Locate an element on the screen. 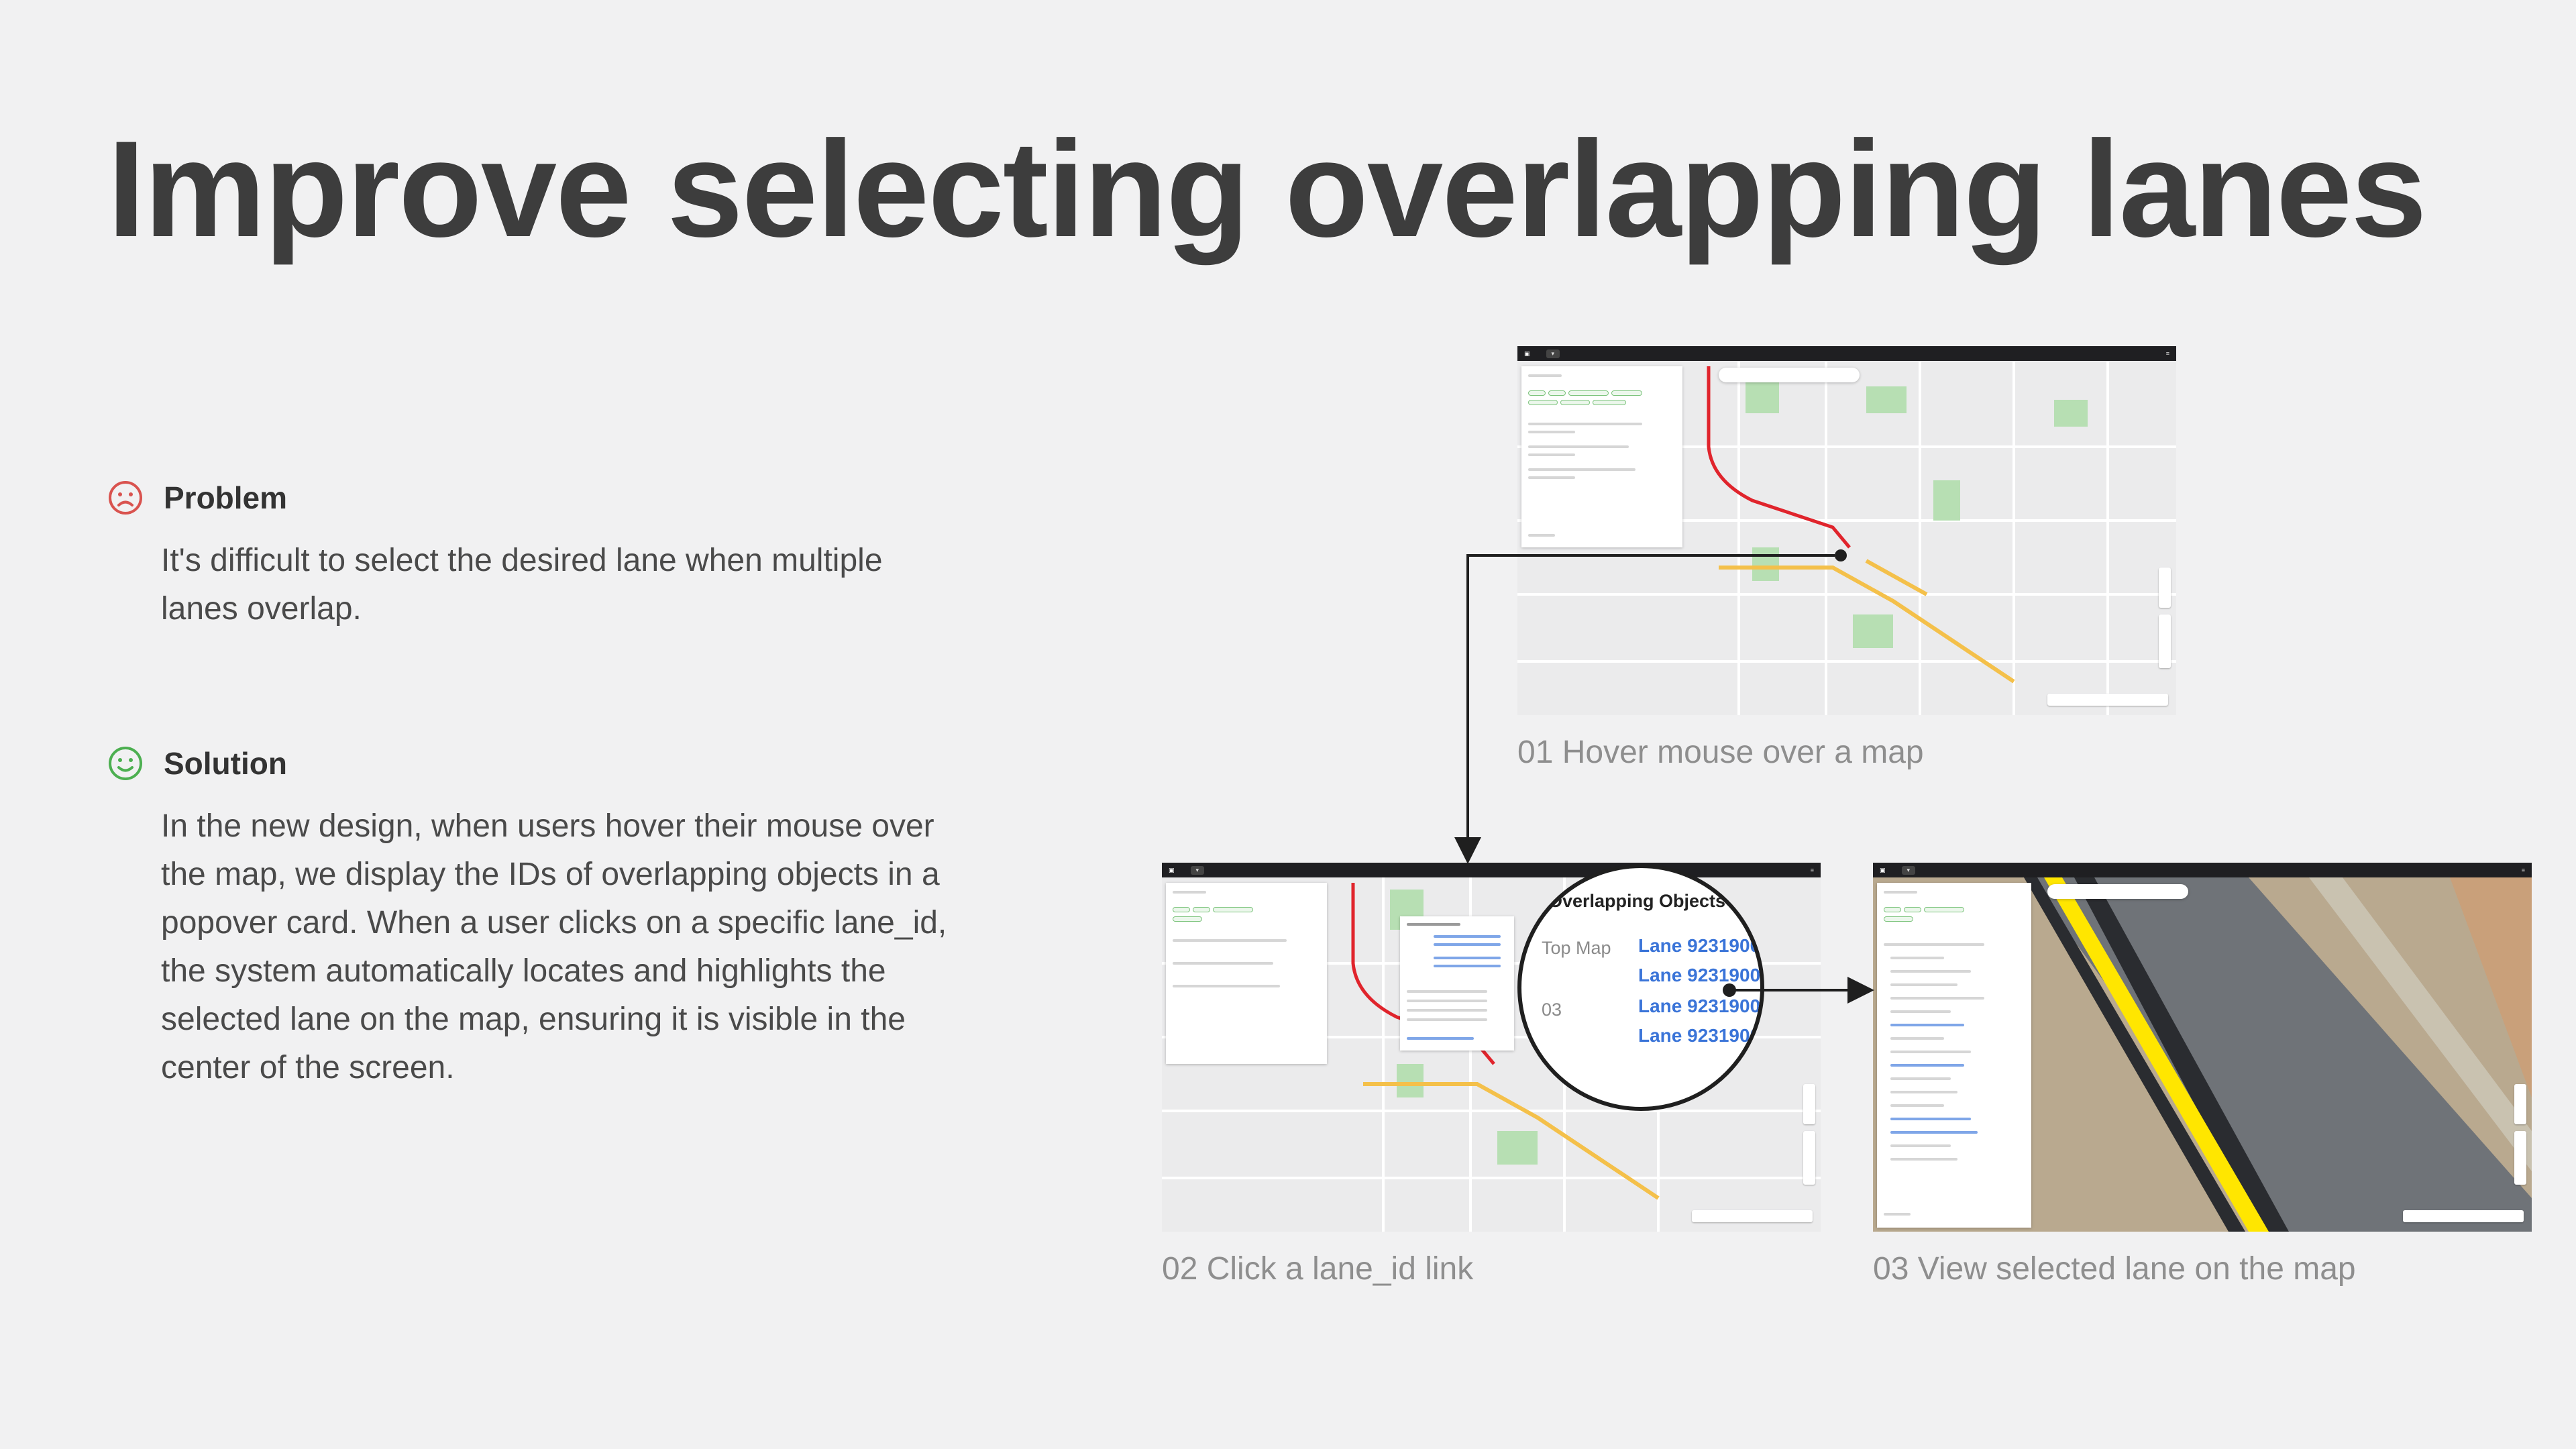 Image resolution: width=2576 pixels, height=1449 pixels. layer-label: 03 is located at coordinates (1552, 1010).